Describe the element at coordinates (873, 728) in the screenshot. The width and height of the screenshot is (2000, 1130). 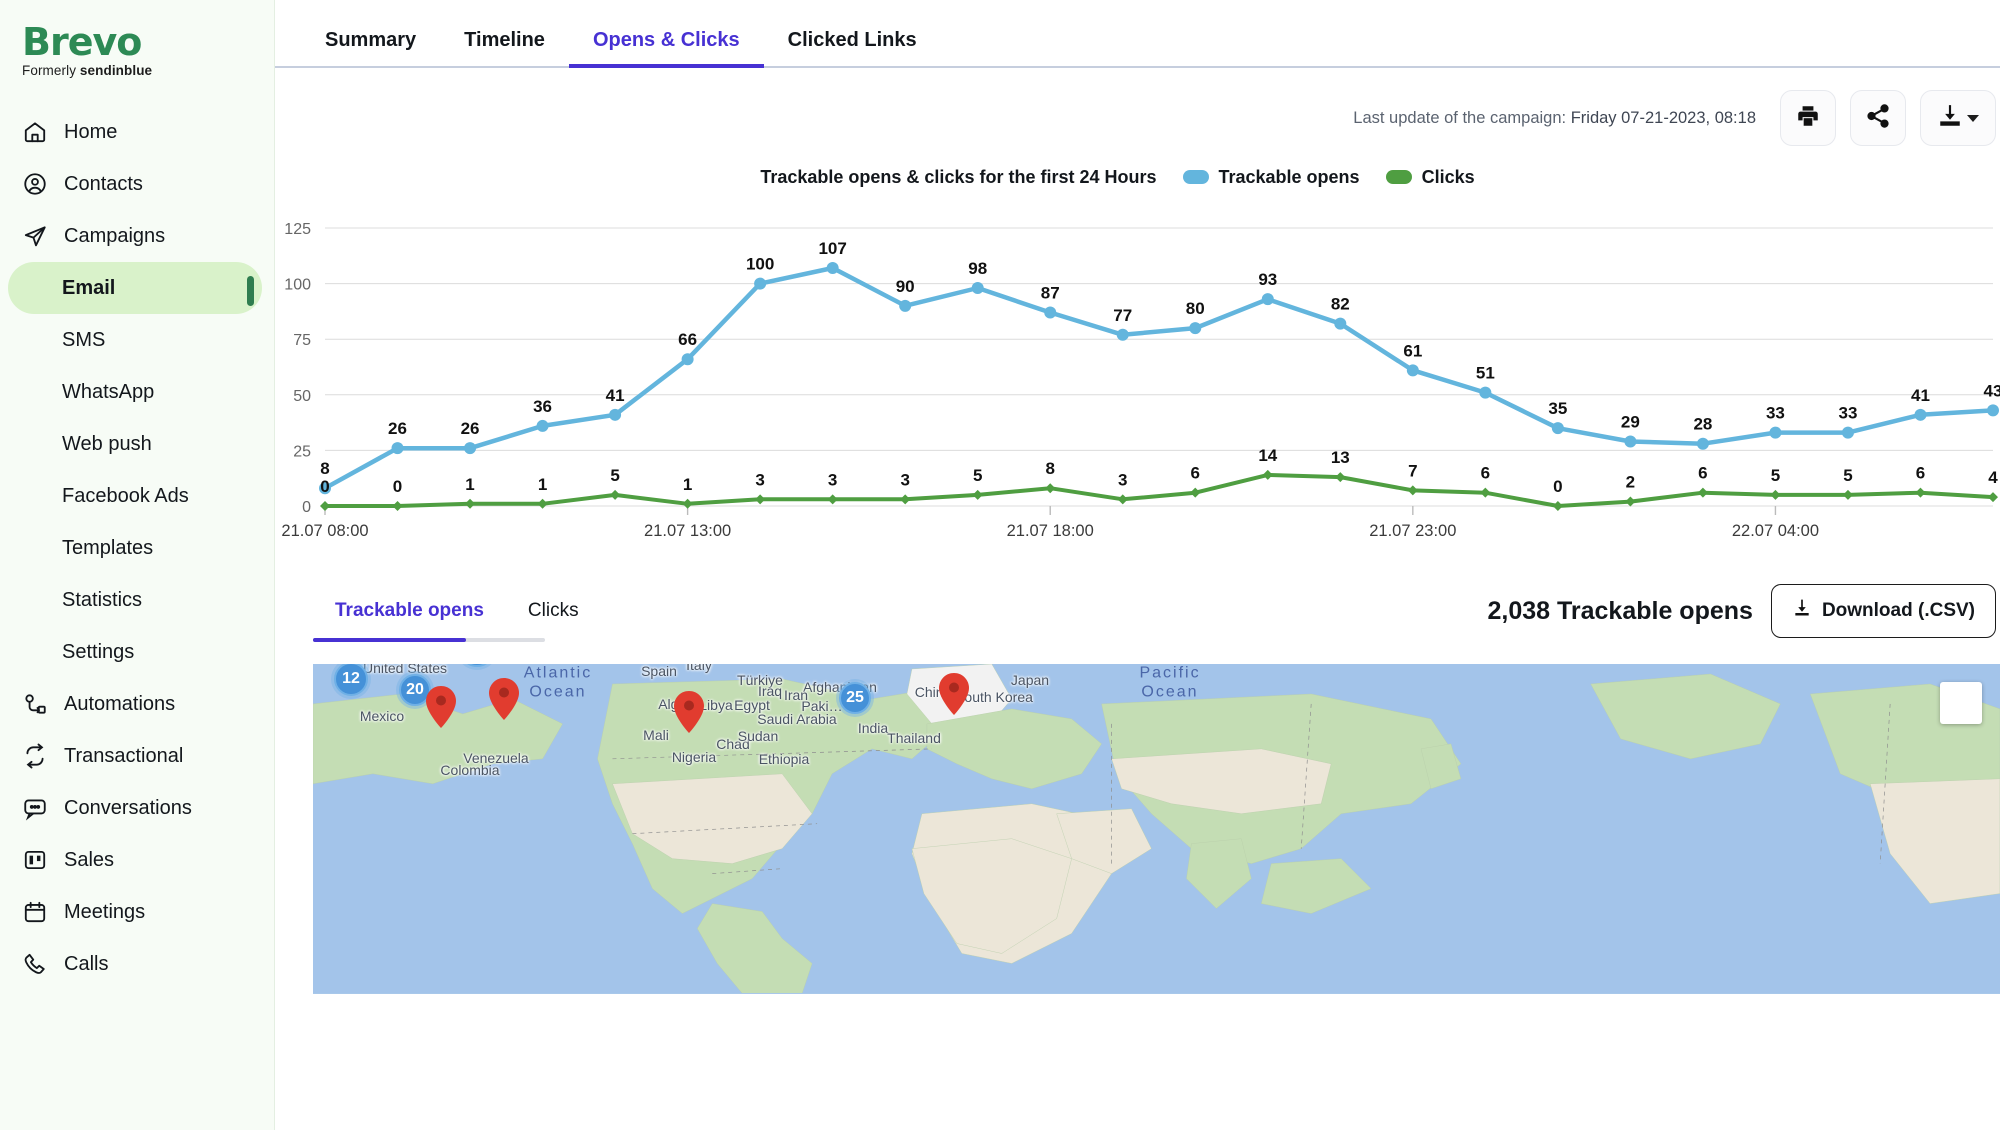
I see `map-country-label: India` at that location.